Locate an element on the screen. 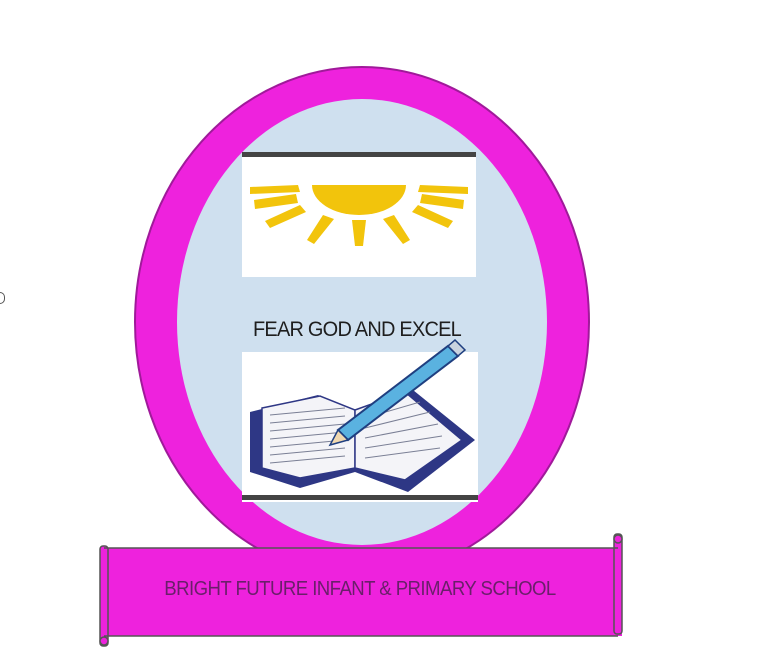 Image resolution: width=771 pixels, height=666 pixels. sun-icon is located at coordinates (359, 214).